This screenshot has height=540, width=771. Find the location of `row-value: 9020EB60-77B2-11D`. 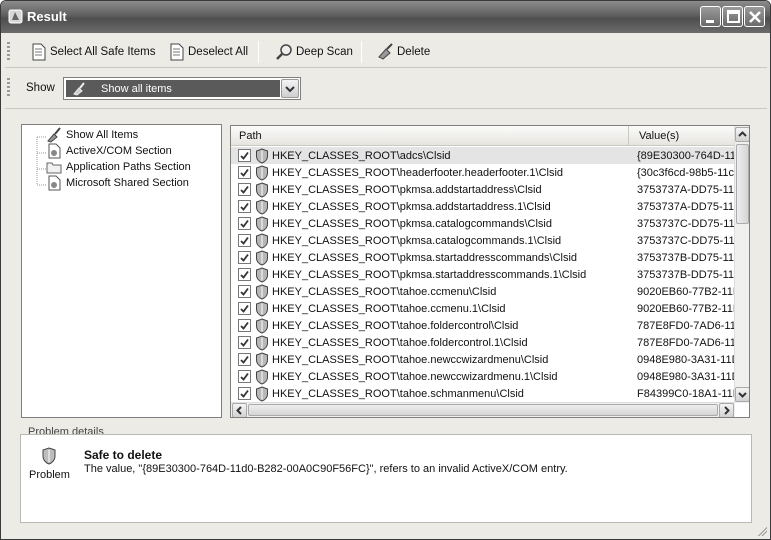

row-value: 9020EB60-77B2-11D is located at coordinates (686, 308).